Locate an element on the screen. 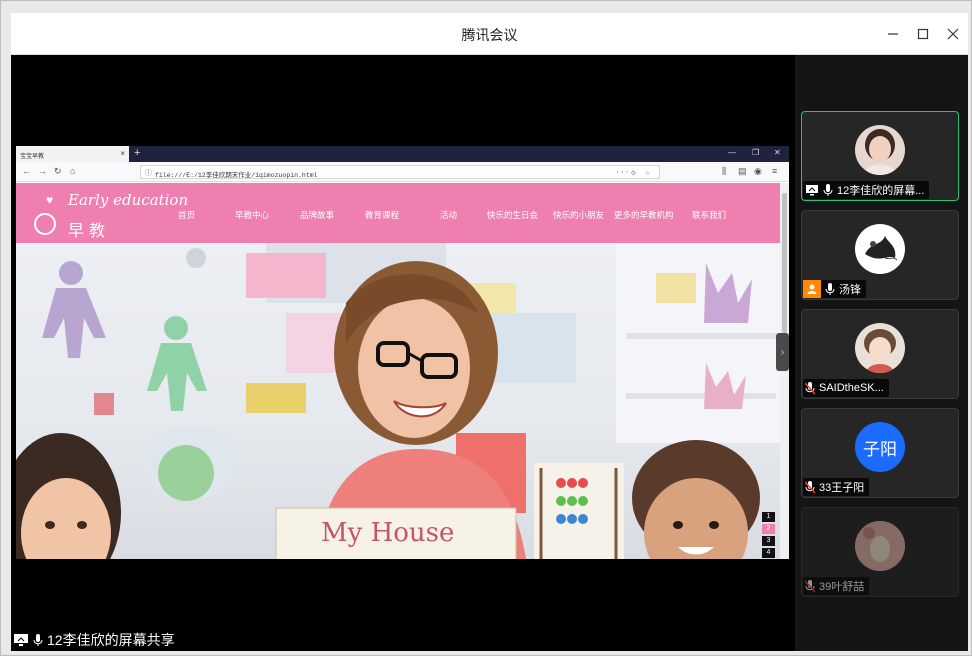 The width and height of the screenshot is (972, 656). participant-tile: 39叶舒喆 is located at coordinates (880, 552).